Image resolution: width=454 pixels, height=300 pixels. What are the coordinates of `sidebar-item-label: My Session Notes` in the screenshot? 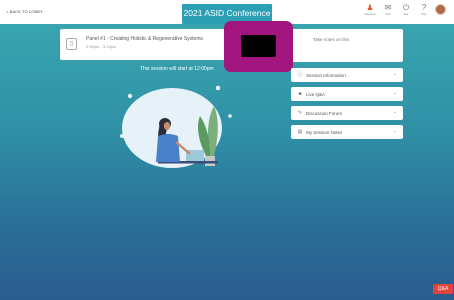 It's located at (324, 132).